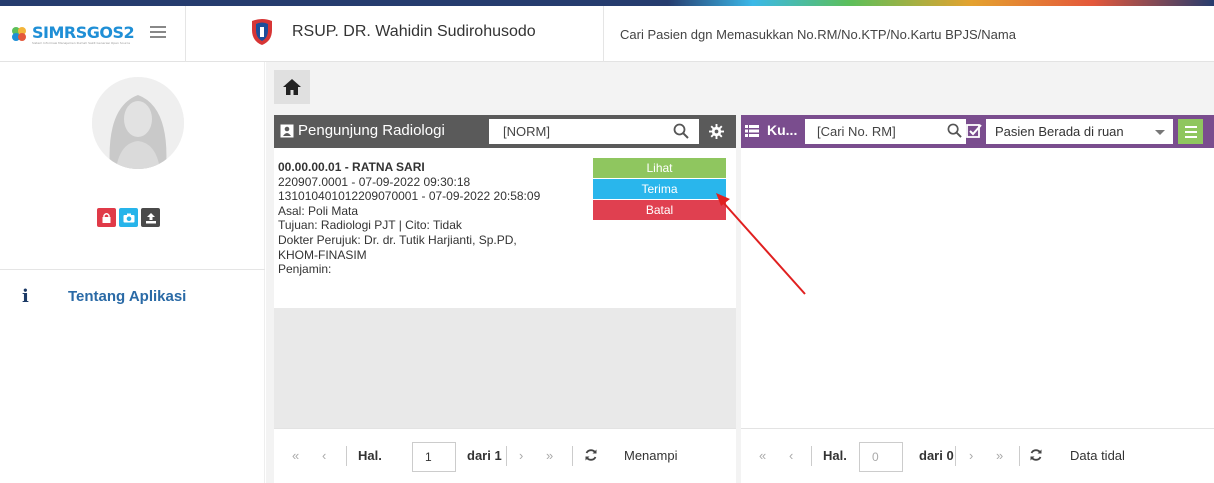  Describe the element at coordinates (752, 131) in the screenshot. I see `list-icon` at that location.